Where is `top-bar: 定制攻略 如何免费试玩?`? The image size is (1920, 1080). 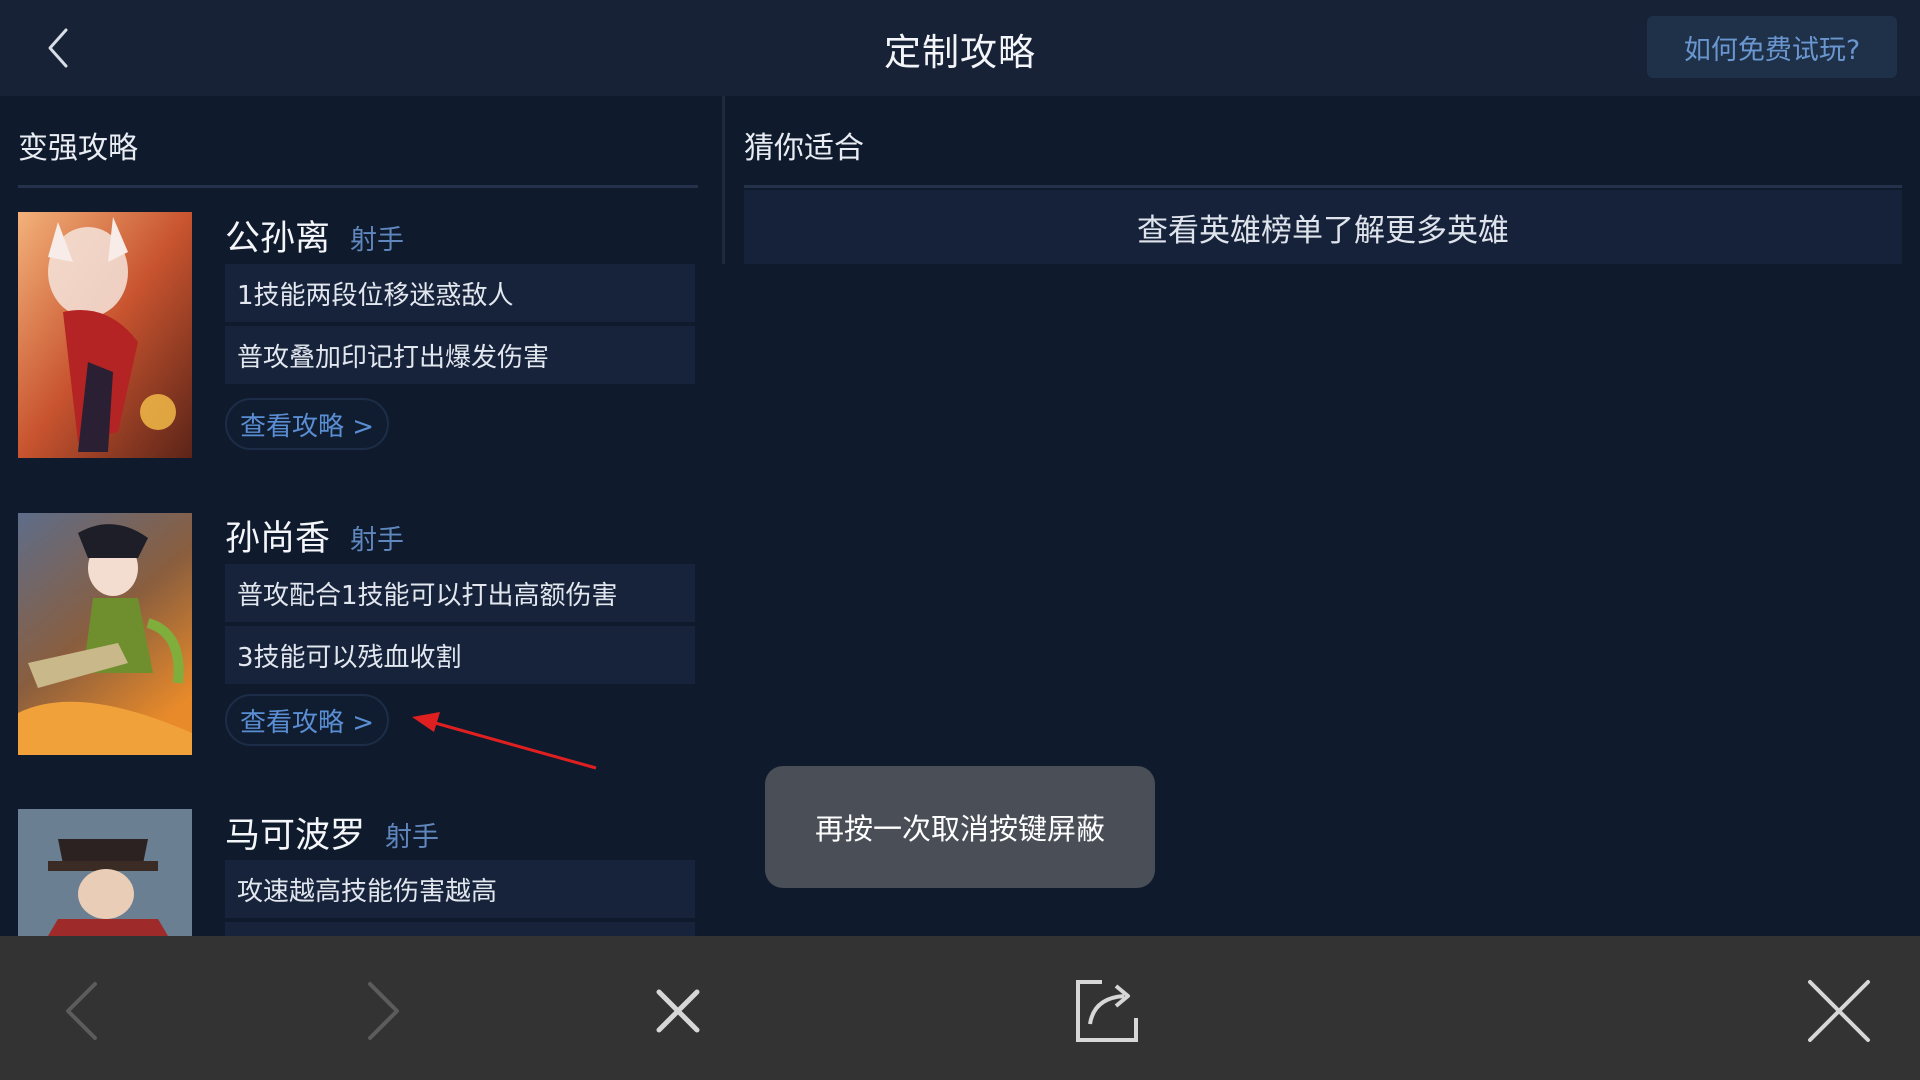 top-bar: 定制攻略 如何免费试玩? is located at coordinates (960, 48).